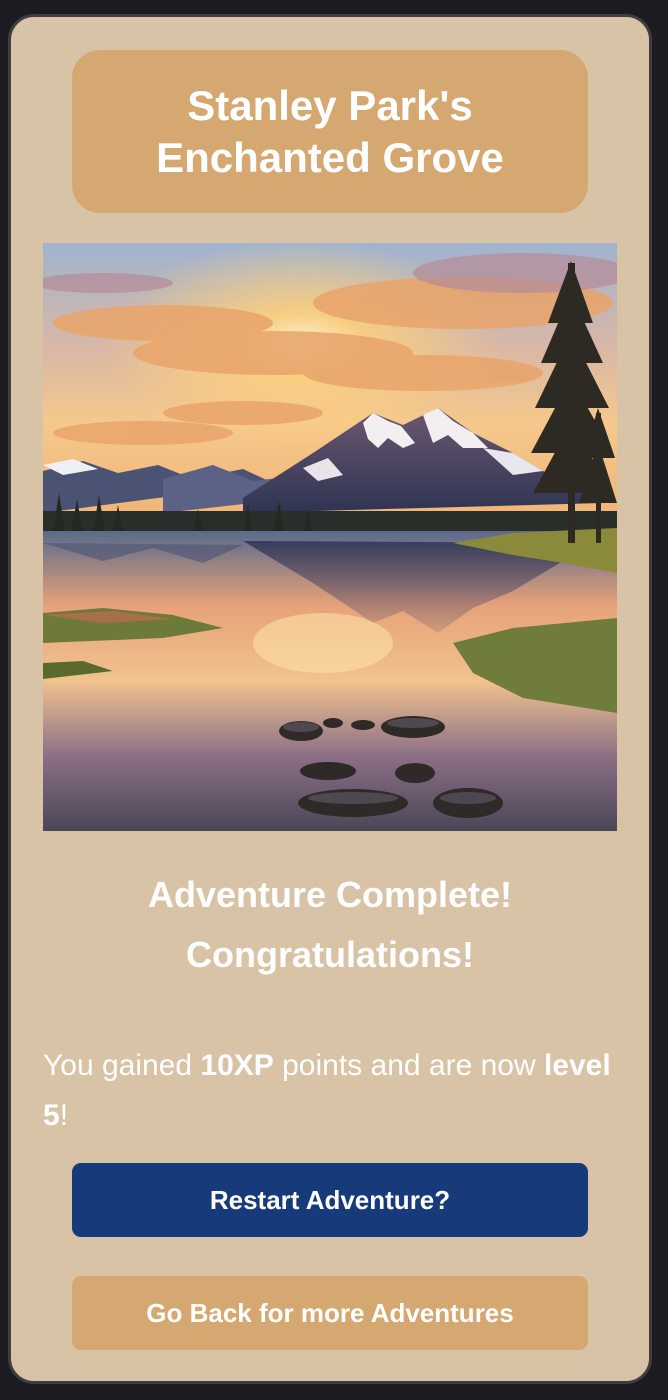  What do you see at coordinates (330, 1313) in the screenshot?
I see `go-back-button: Go Back for more Adventures` at bounding box center [330, 1313].